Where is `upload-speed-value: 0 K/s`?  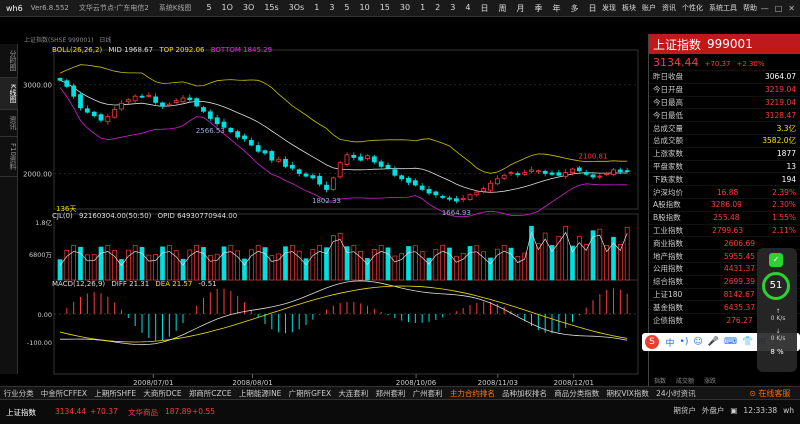
upload-speed-value: 0 K/s is located at coordinates (778, 318).